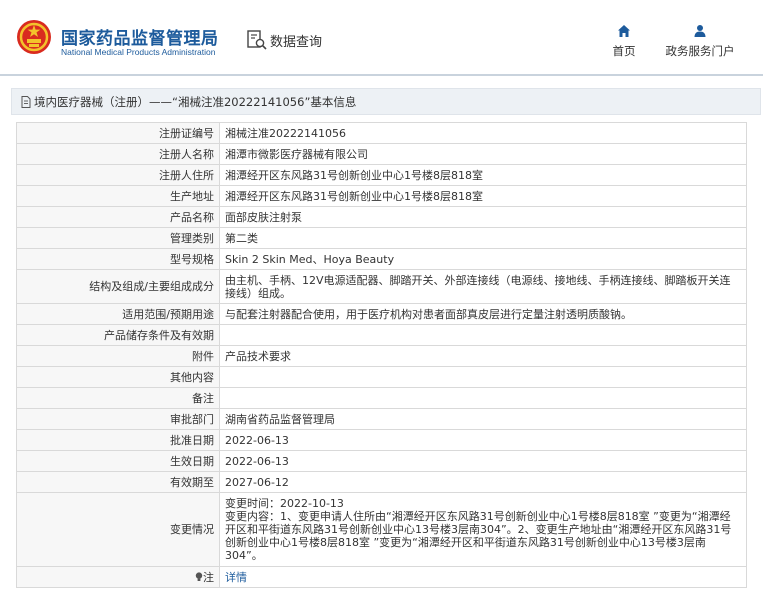 This screenshot has width=763, height=602. I want to click on field-label-model: 型号规格, so click(118, 259).